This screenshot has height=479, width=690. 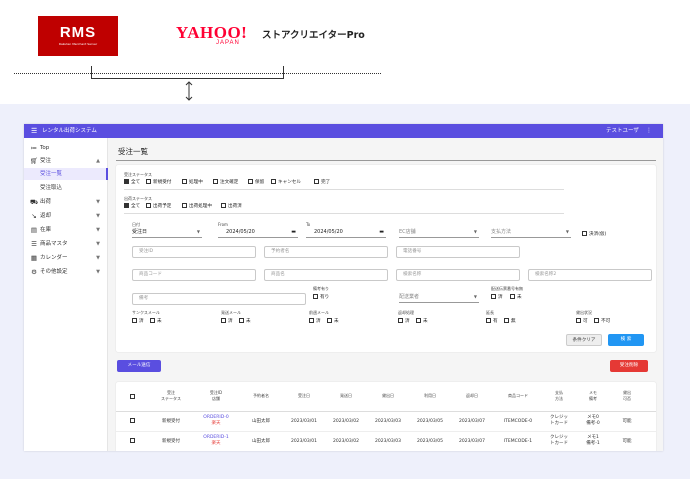 What do you see at coordinates (194, 252) in the screenshot?
I see `order-id-input: 受注ID` at bounding box center [194, 252].